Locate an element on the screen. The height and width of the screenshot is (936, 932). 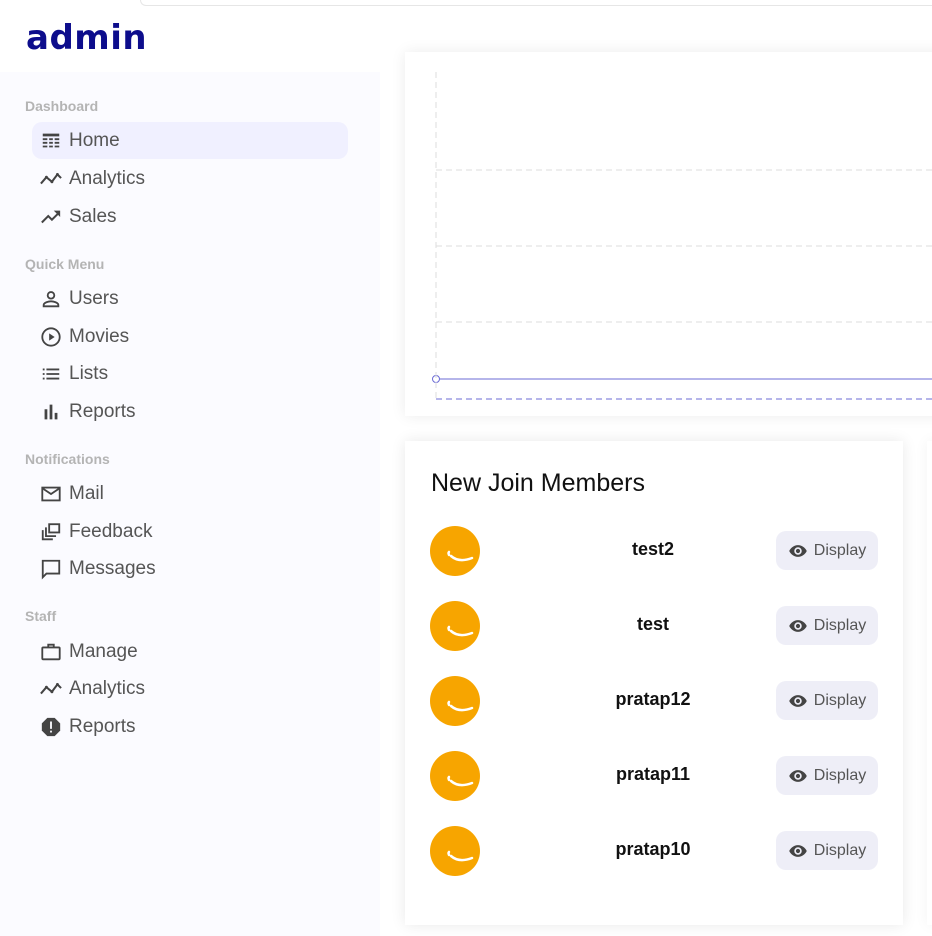
member-username: pratap11 is located at coordinates (653, 774).